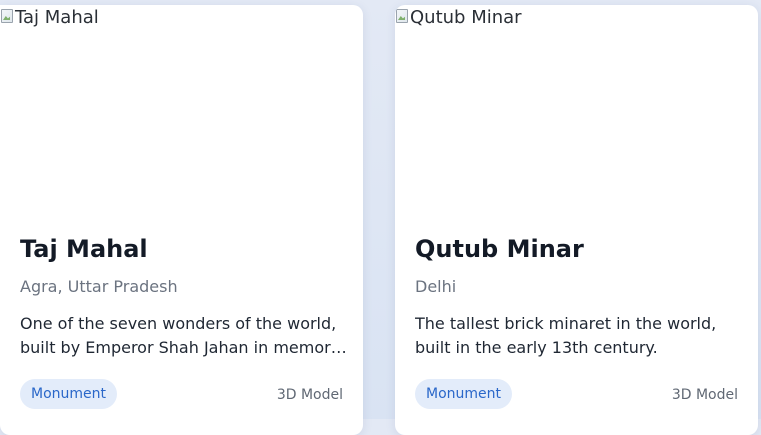  I want to click on card-title: Qutub Minar, so click(499, 249).